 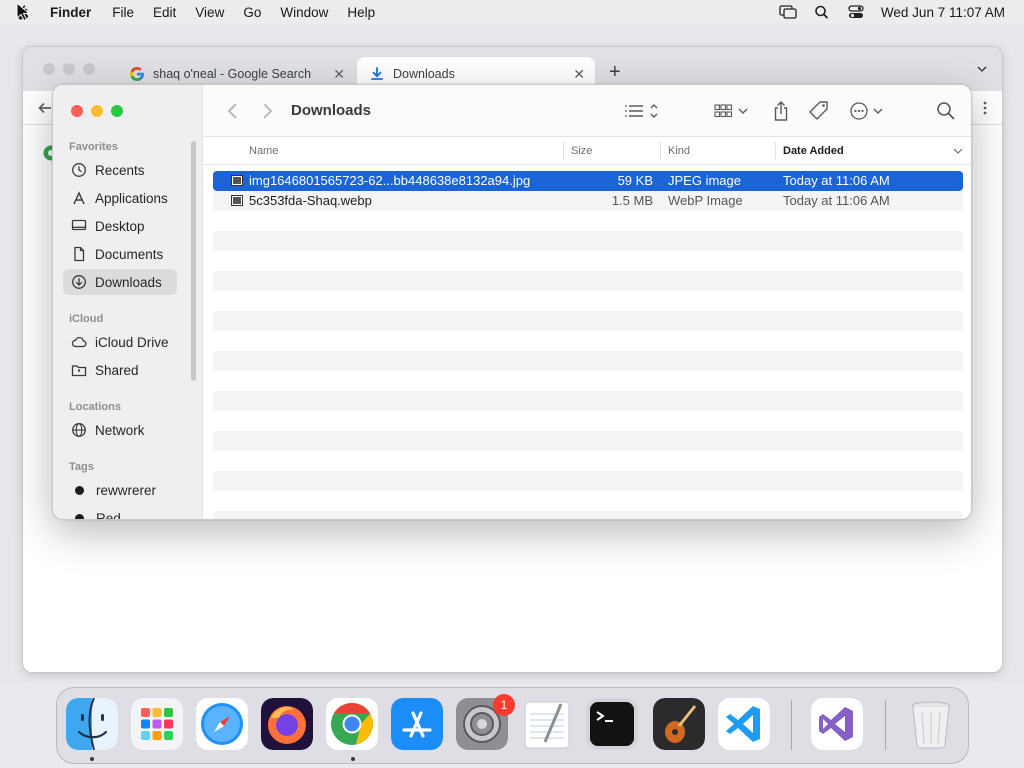 What do you see at coordinates (704, 180) in the screenshot?
I see `file-kind: JPEG image` at bounding box center [704, 180].